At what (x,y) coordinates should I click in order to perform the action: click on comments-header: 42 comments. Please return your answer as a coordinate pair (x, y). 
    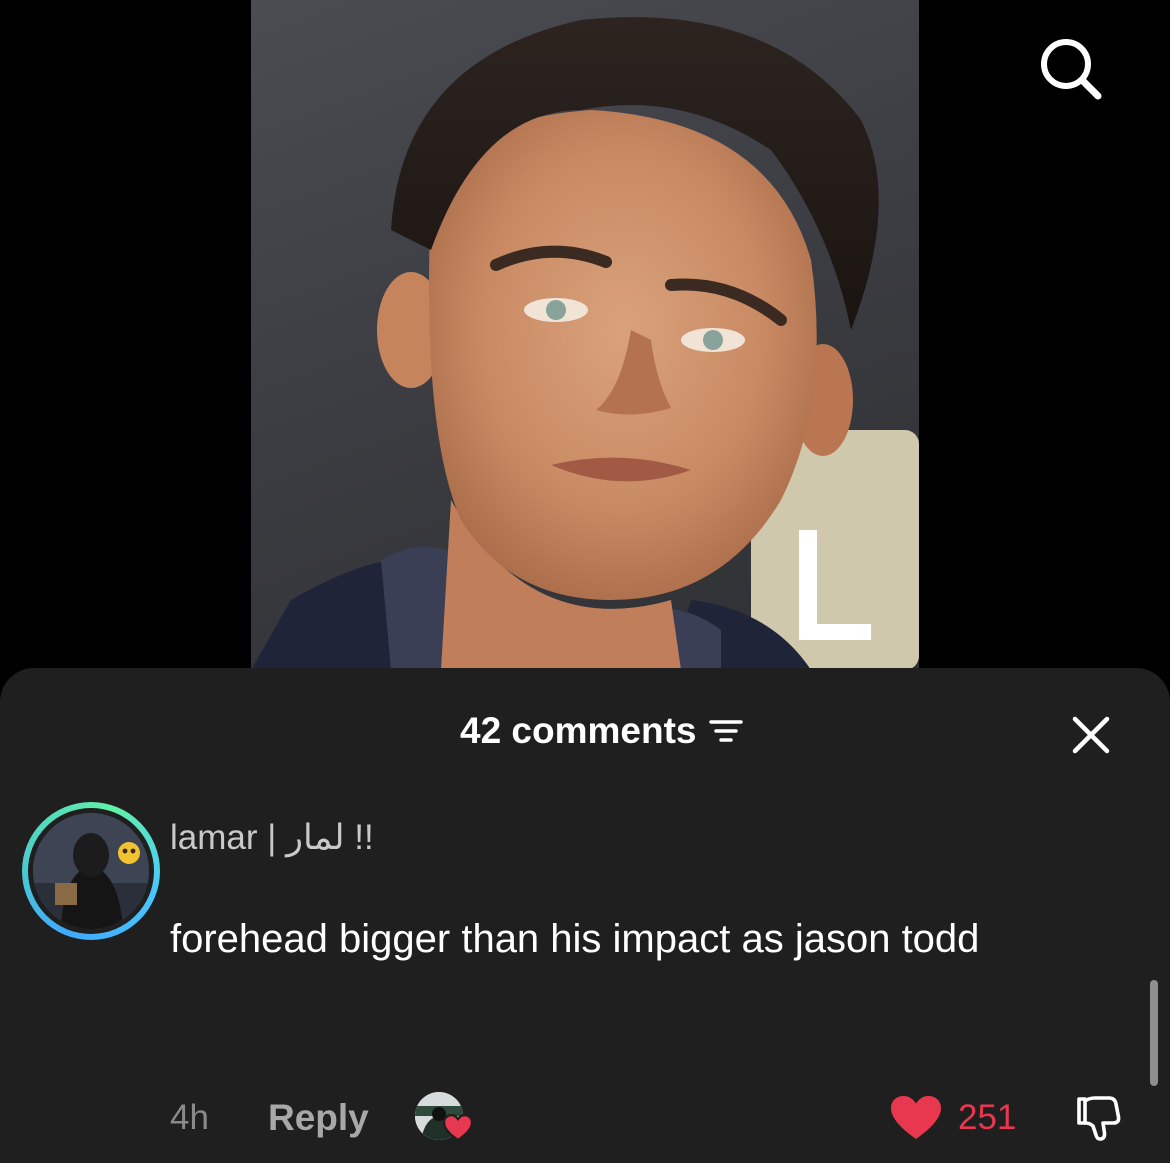
    Looking at the image, I should click on (585, 731).